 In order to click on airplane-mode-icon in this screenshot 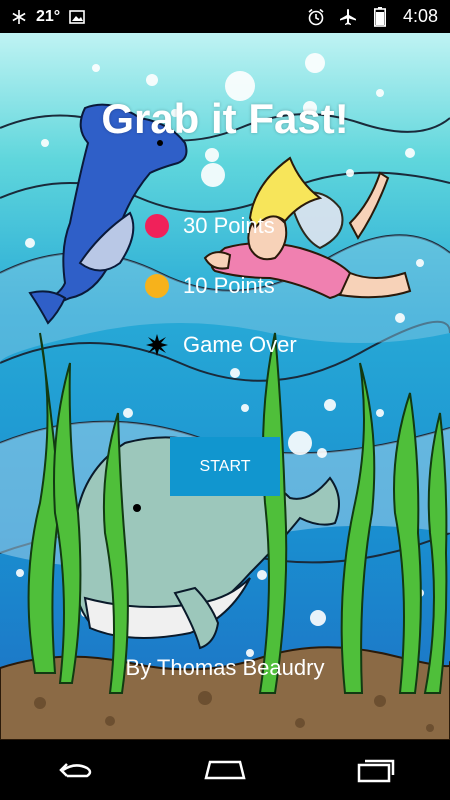, I will do `click(348, 17)`.